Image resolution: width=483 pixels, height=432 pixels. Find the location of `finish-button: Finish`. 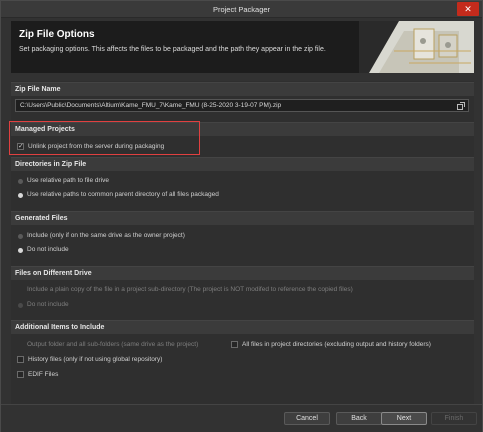

finish-button: Finish is located at coordinates (454, 418).